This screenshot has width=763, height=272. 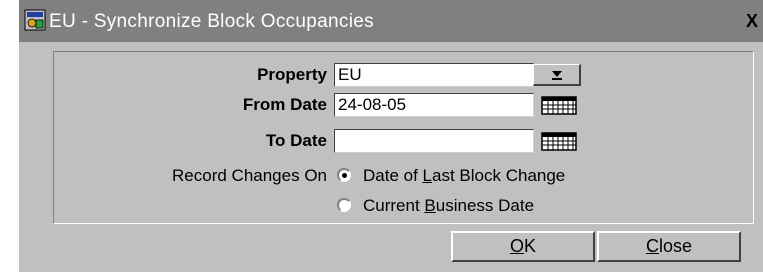 What do you see at coordinates (249, 175) in the screenshot?
I see `record-changes-label: Record Changes On` at bounding box center [249, 175].